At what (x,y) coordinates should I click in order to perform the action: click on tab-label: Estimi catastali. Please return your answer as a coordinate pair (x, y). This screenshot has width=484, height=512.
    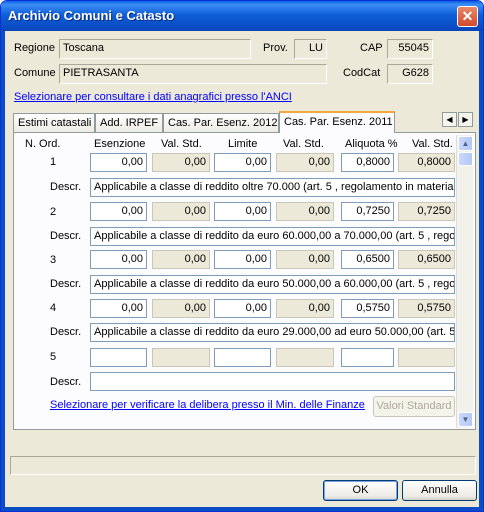
    Looking at the image, I should click on (55, 123).